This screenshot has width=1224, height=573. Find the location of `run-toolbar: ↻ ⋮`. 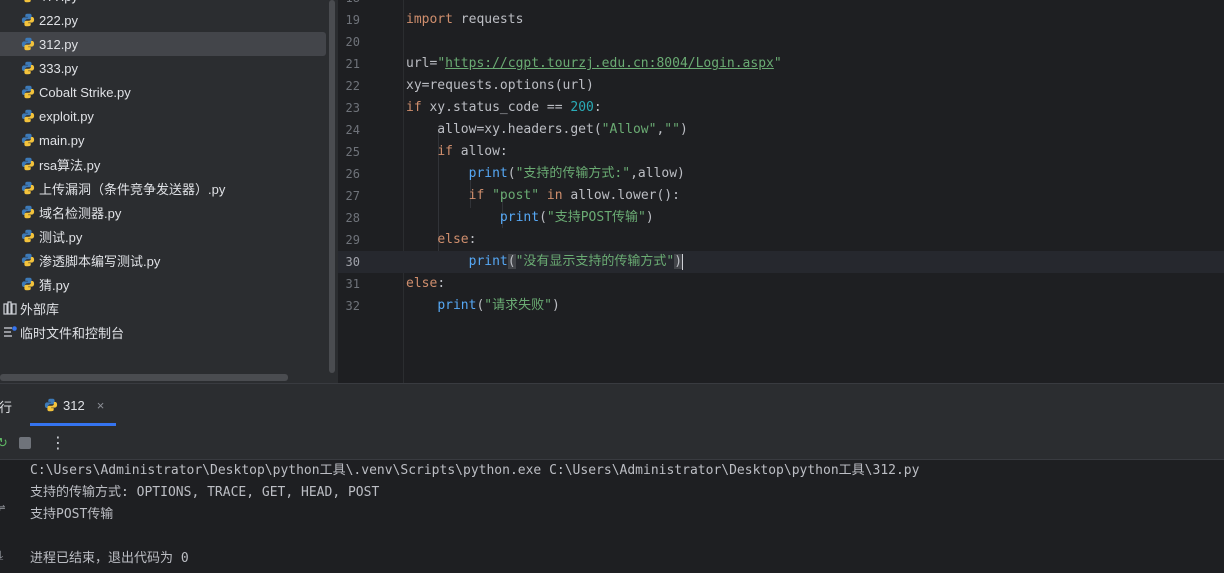

run-toolbar: ↻ ⋮ is located at coordinates (612, 443).